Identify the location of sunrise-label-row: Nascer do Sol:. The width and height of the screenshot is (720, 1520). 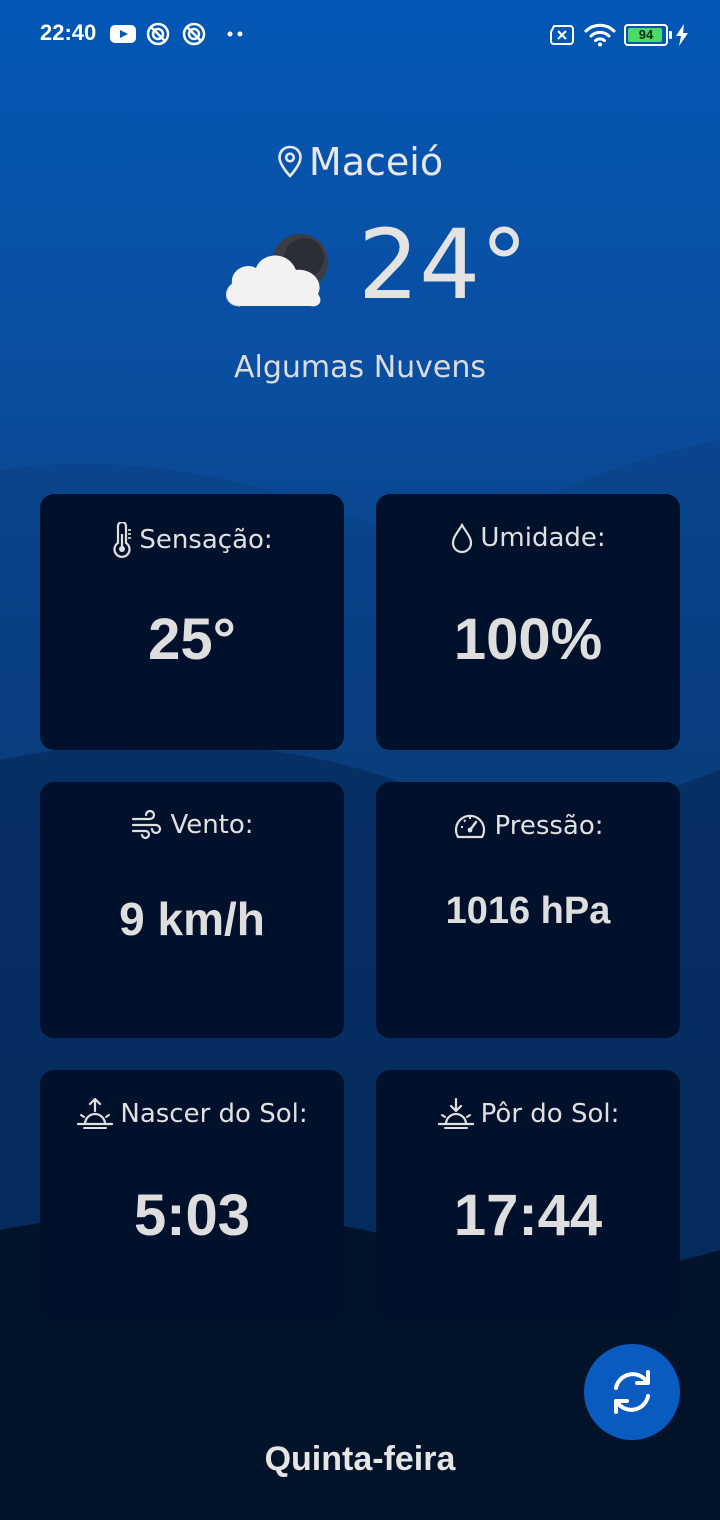
(192, 1114).